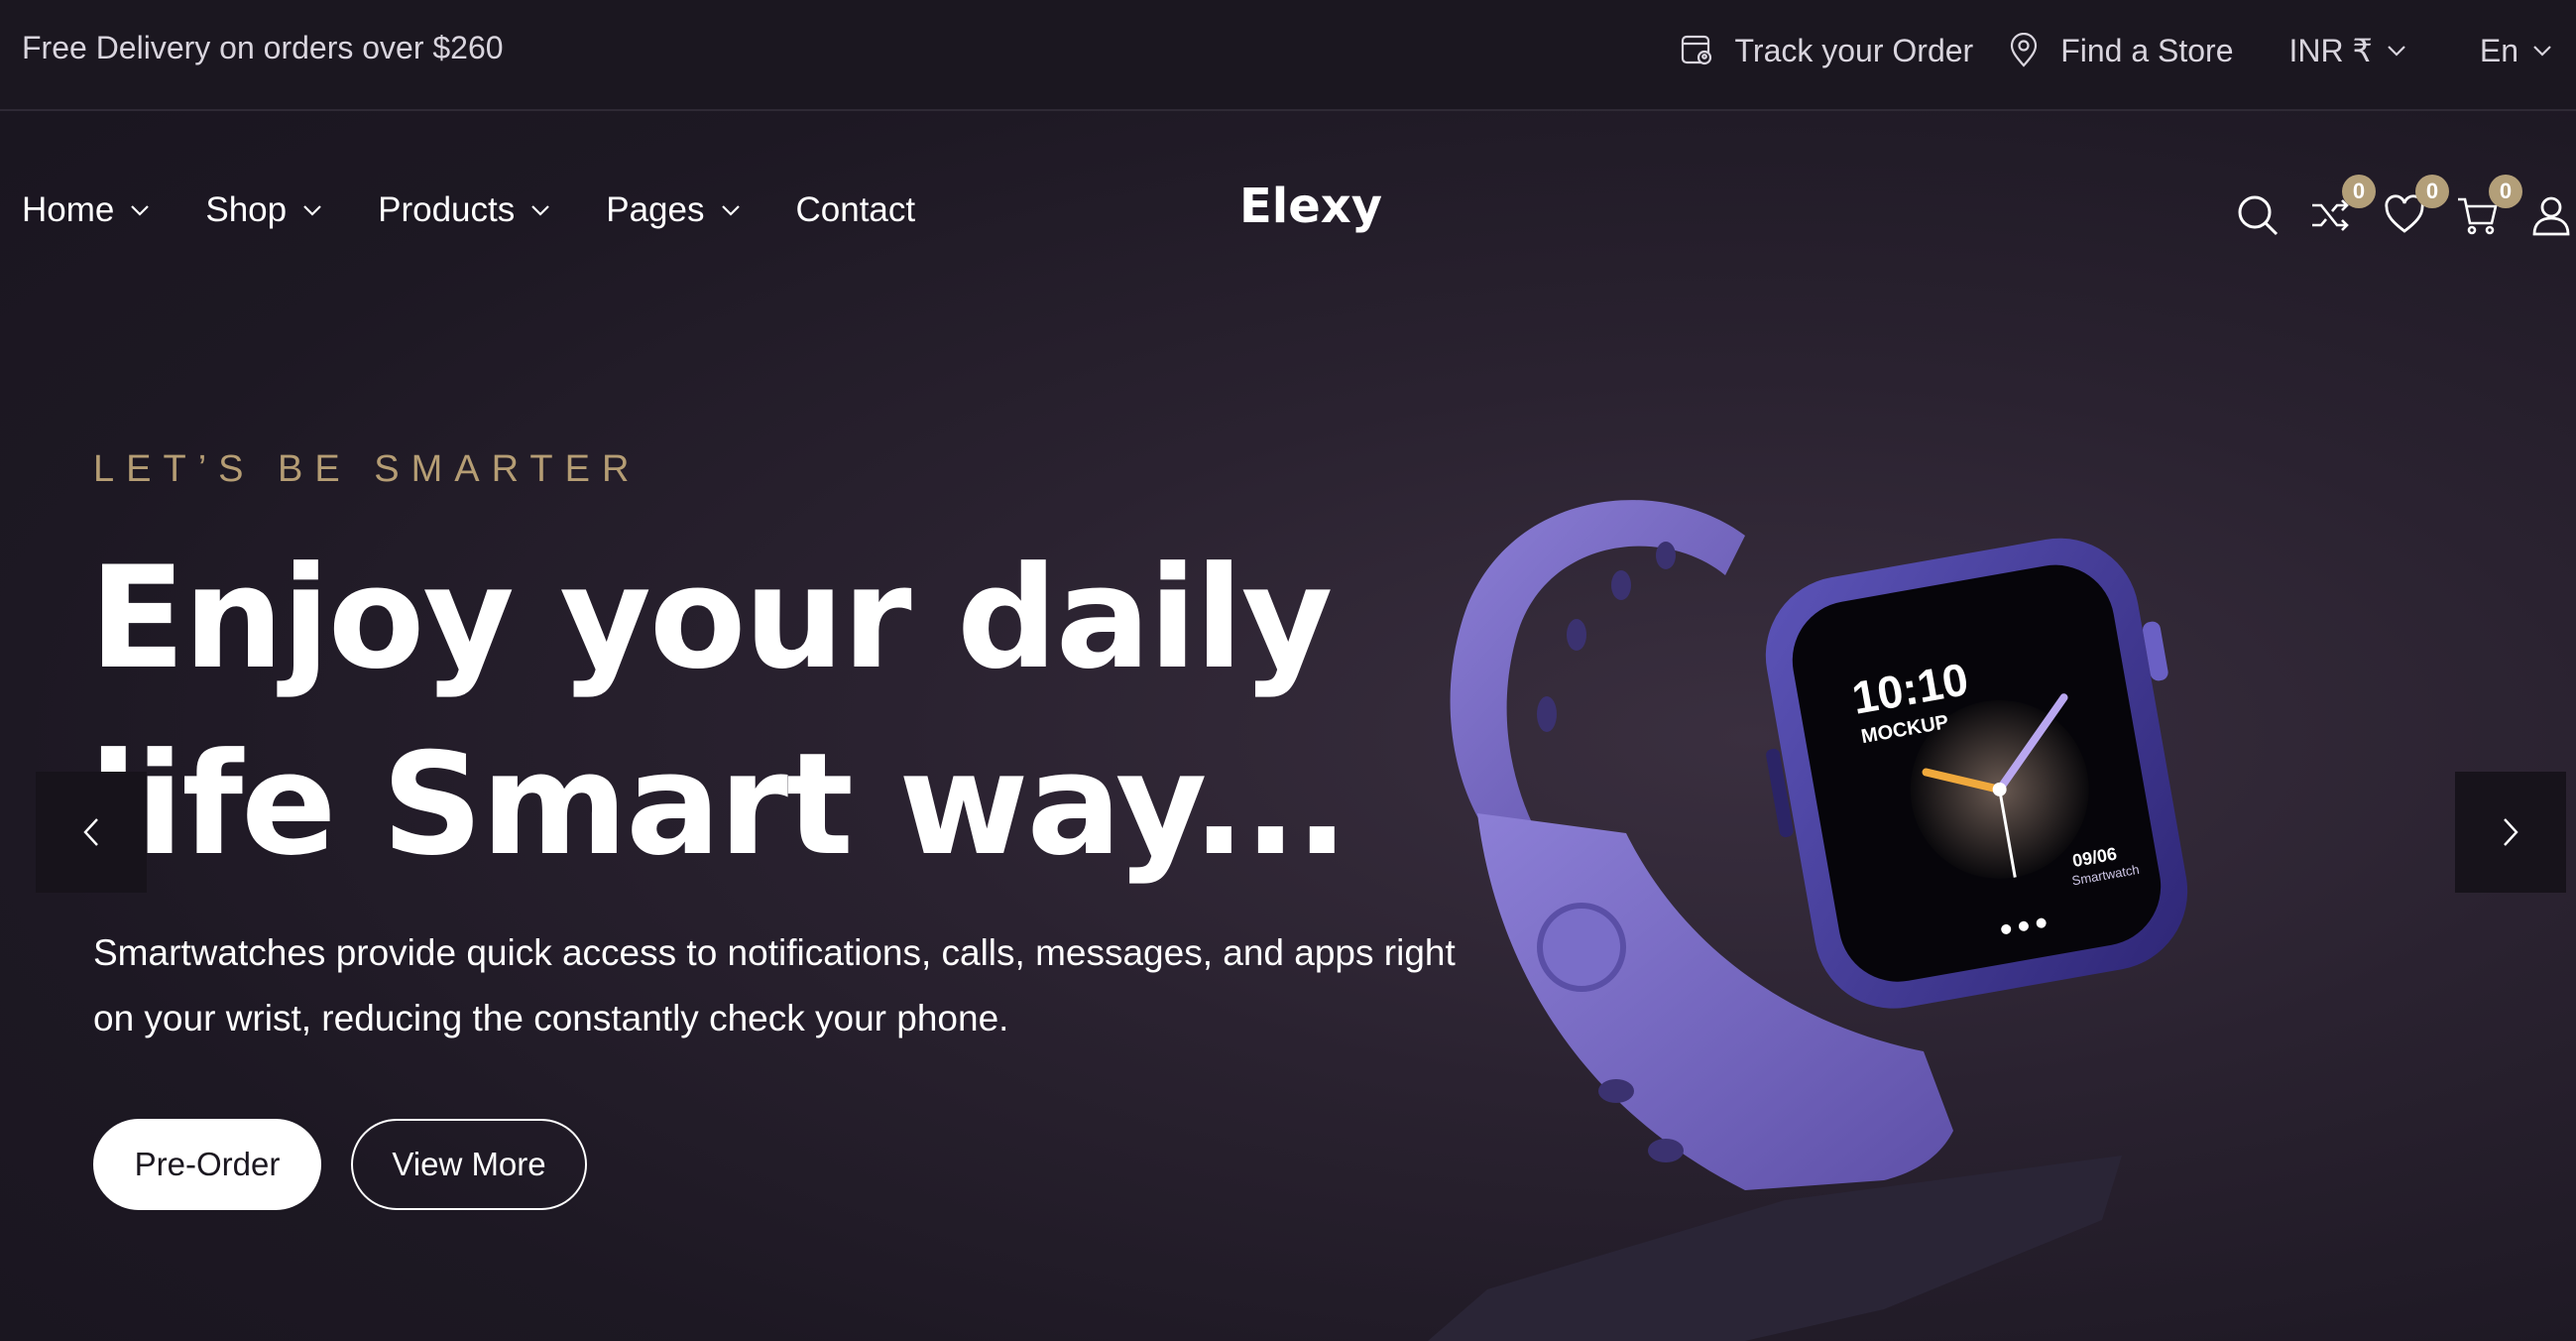 This screenshot has height=1341, width=2576. Describe the element at coordinates (447, 210) in the screenshot. I see `menu-item-label: Products` at that location.